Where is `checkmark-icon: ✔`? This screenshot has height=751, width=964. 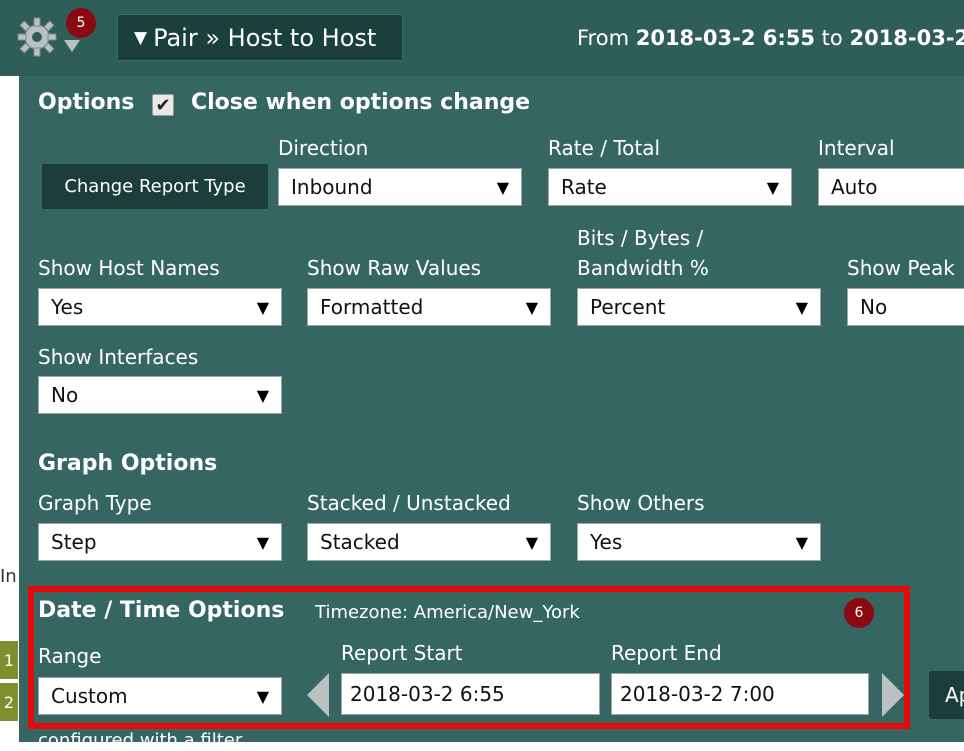
checkmark-icon: ✔ is located at coordinates (163, 105).